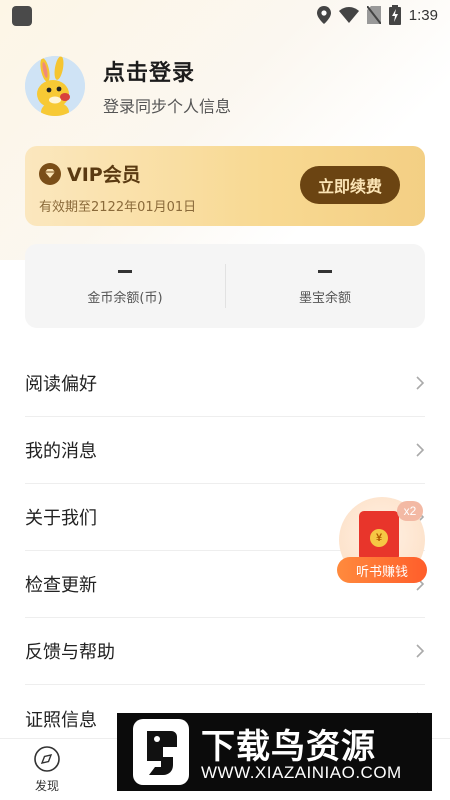 The height and width of the screenshot is (800, 450). What do you see at coordinates (61, 585) in the screenshot?
I see `menu-item-label: 检查更新` at bounding box center [61, 585].